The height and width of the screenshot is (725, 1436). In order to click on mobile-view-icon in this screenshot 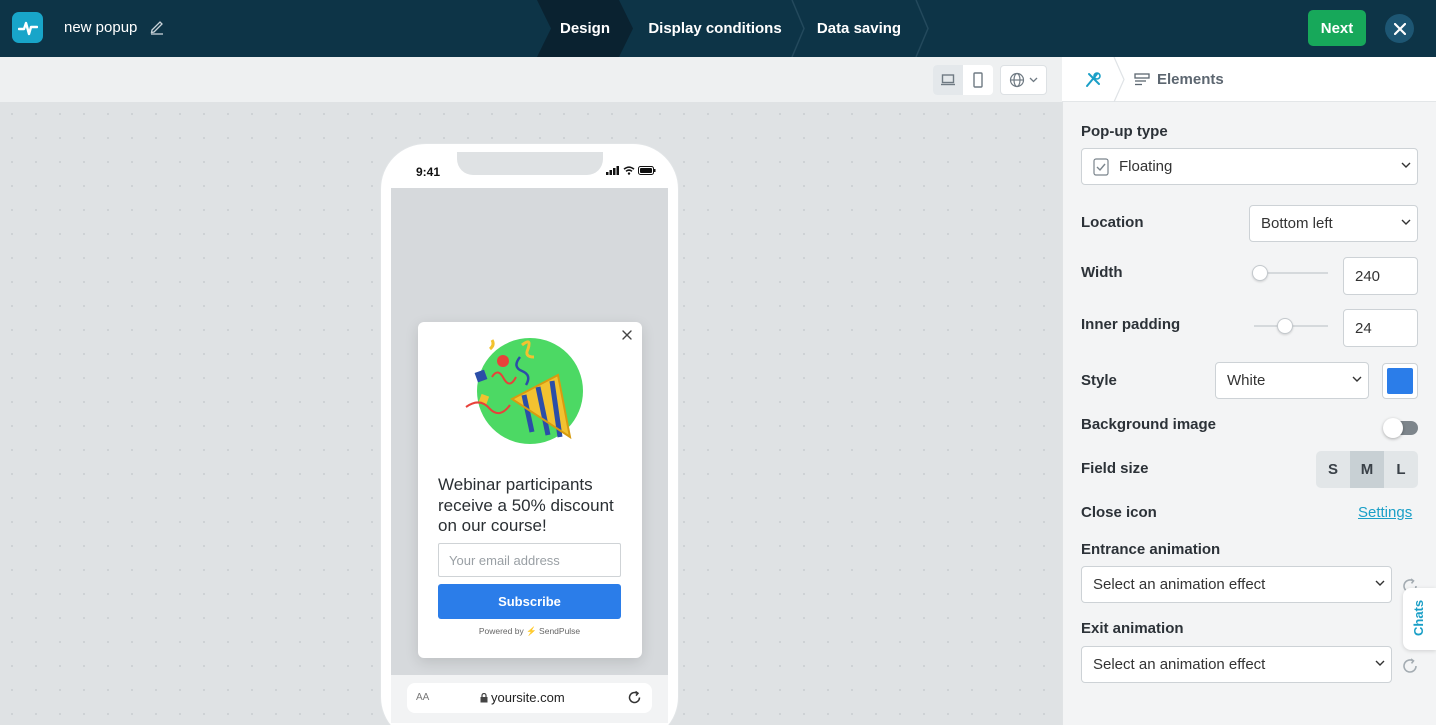, I will do `click(978, 80)`.